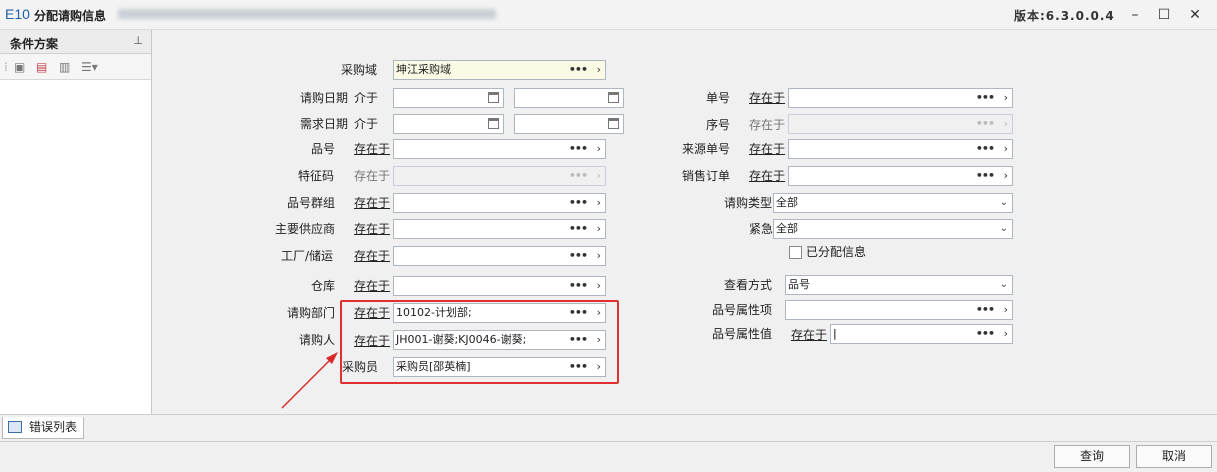  Describe the element at coordinates (307, 256) in the screenshot. I see `factory-label: 工厂/储运` at that location.